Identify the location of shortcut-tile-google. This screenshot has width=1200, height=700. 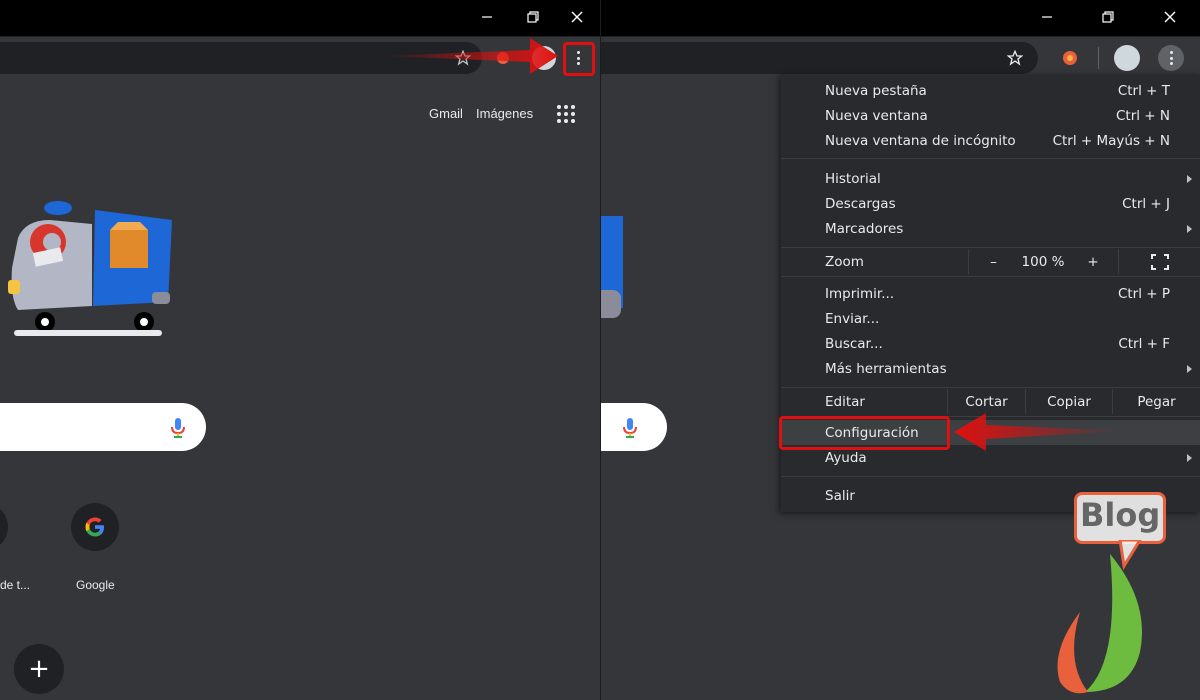
(95, 527).